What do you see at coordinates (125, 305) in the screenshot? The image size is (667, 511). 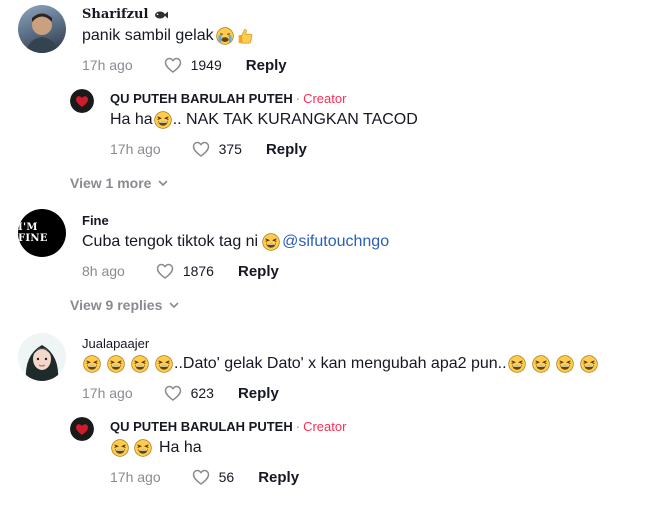 I see `view-more-replies-button: View 9 replies` at bounding box center [125, 305].